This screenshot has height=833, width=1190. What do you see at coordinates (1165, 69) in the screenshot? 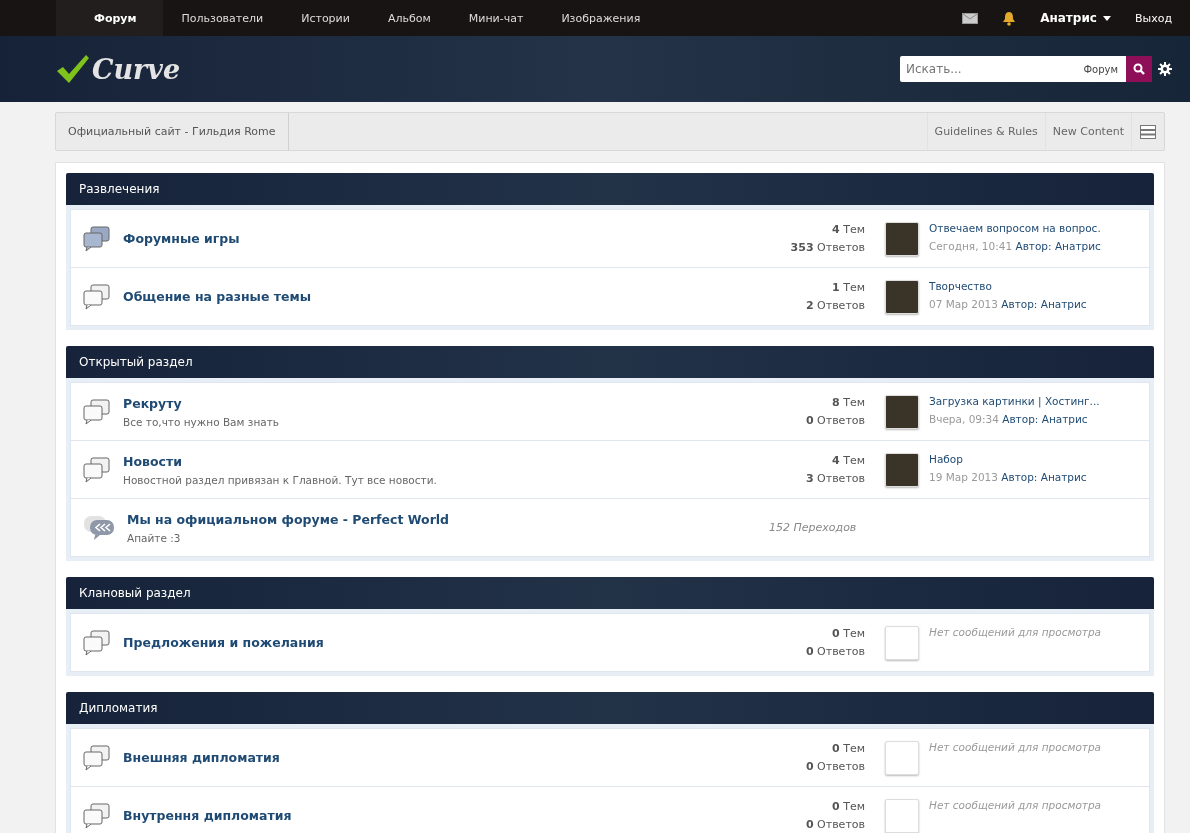
I see `settings-icon` at bounding box center [1165, 69].